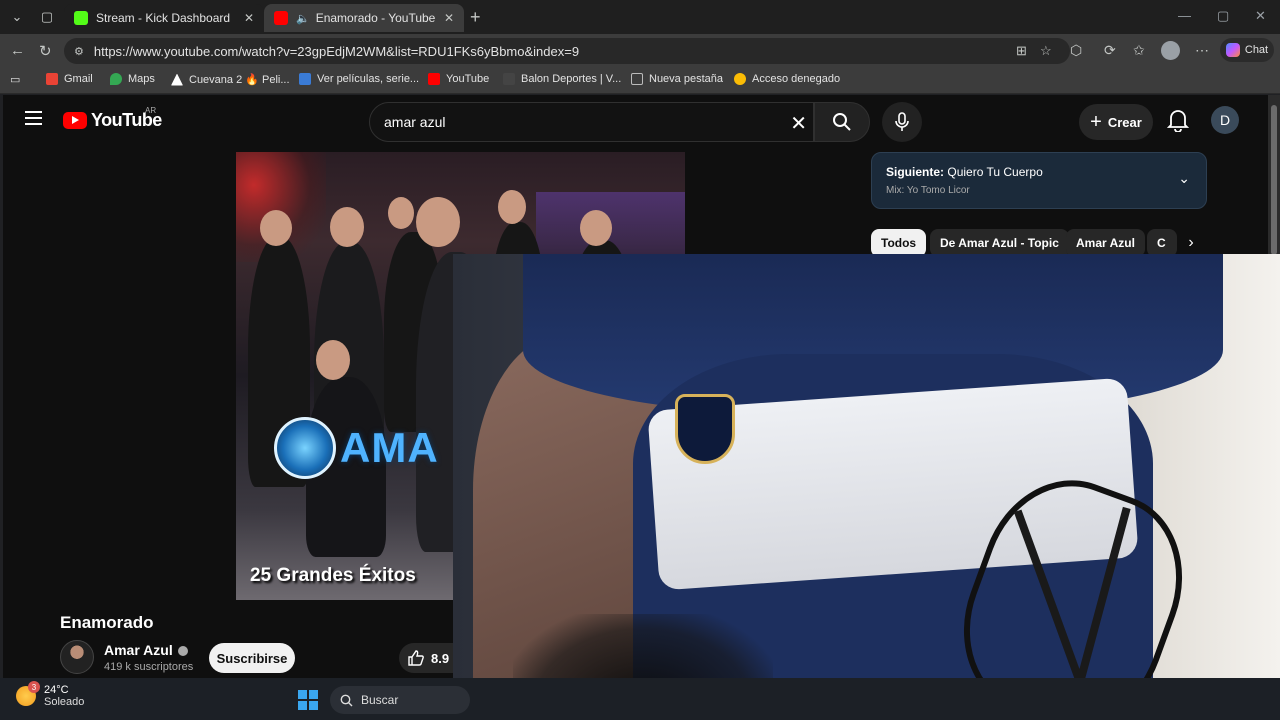  Describe the element at coordinates (842, 122) in the screenshot. I see `search-button` at that location.